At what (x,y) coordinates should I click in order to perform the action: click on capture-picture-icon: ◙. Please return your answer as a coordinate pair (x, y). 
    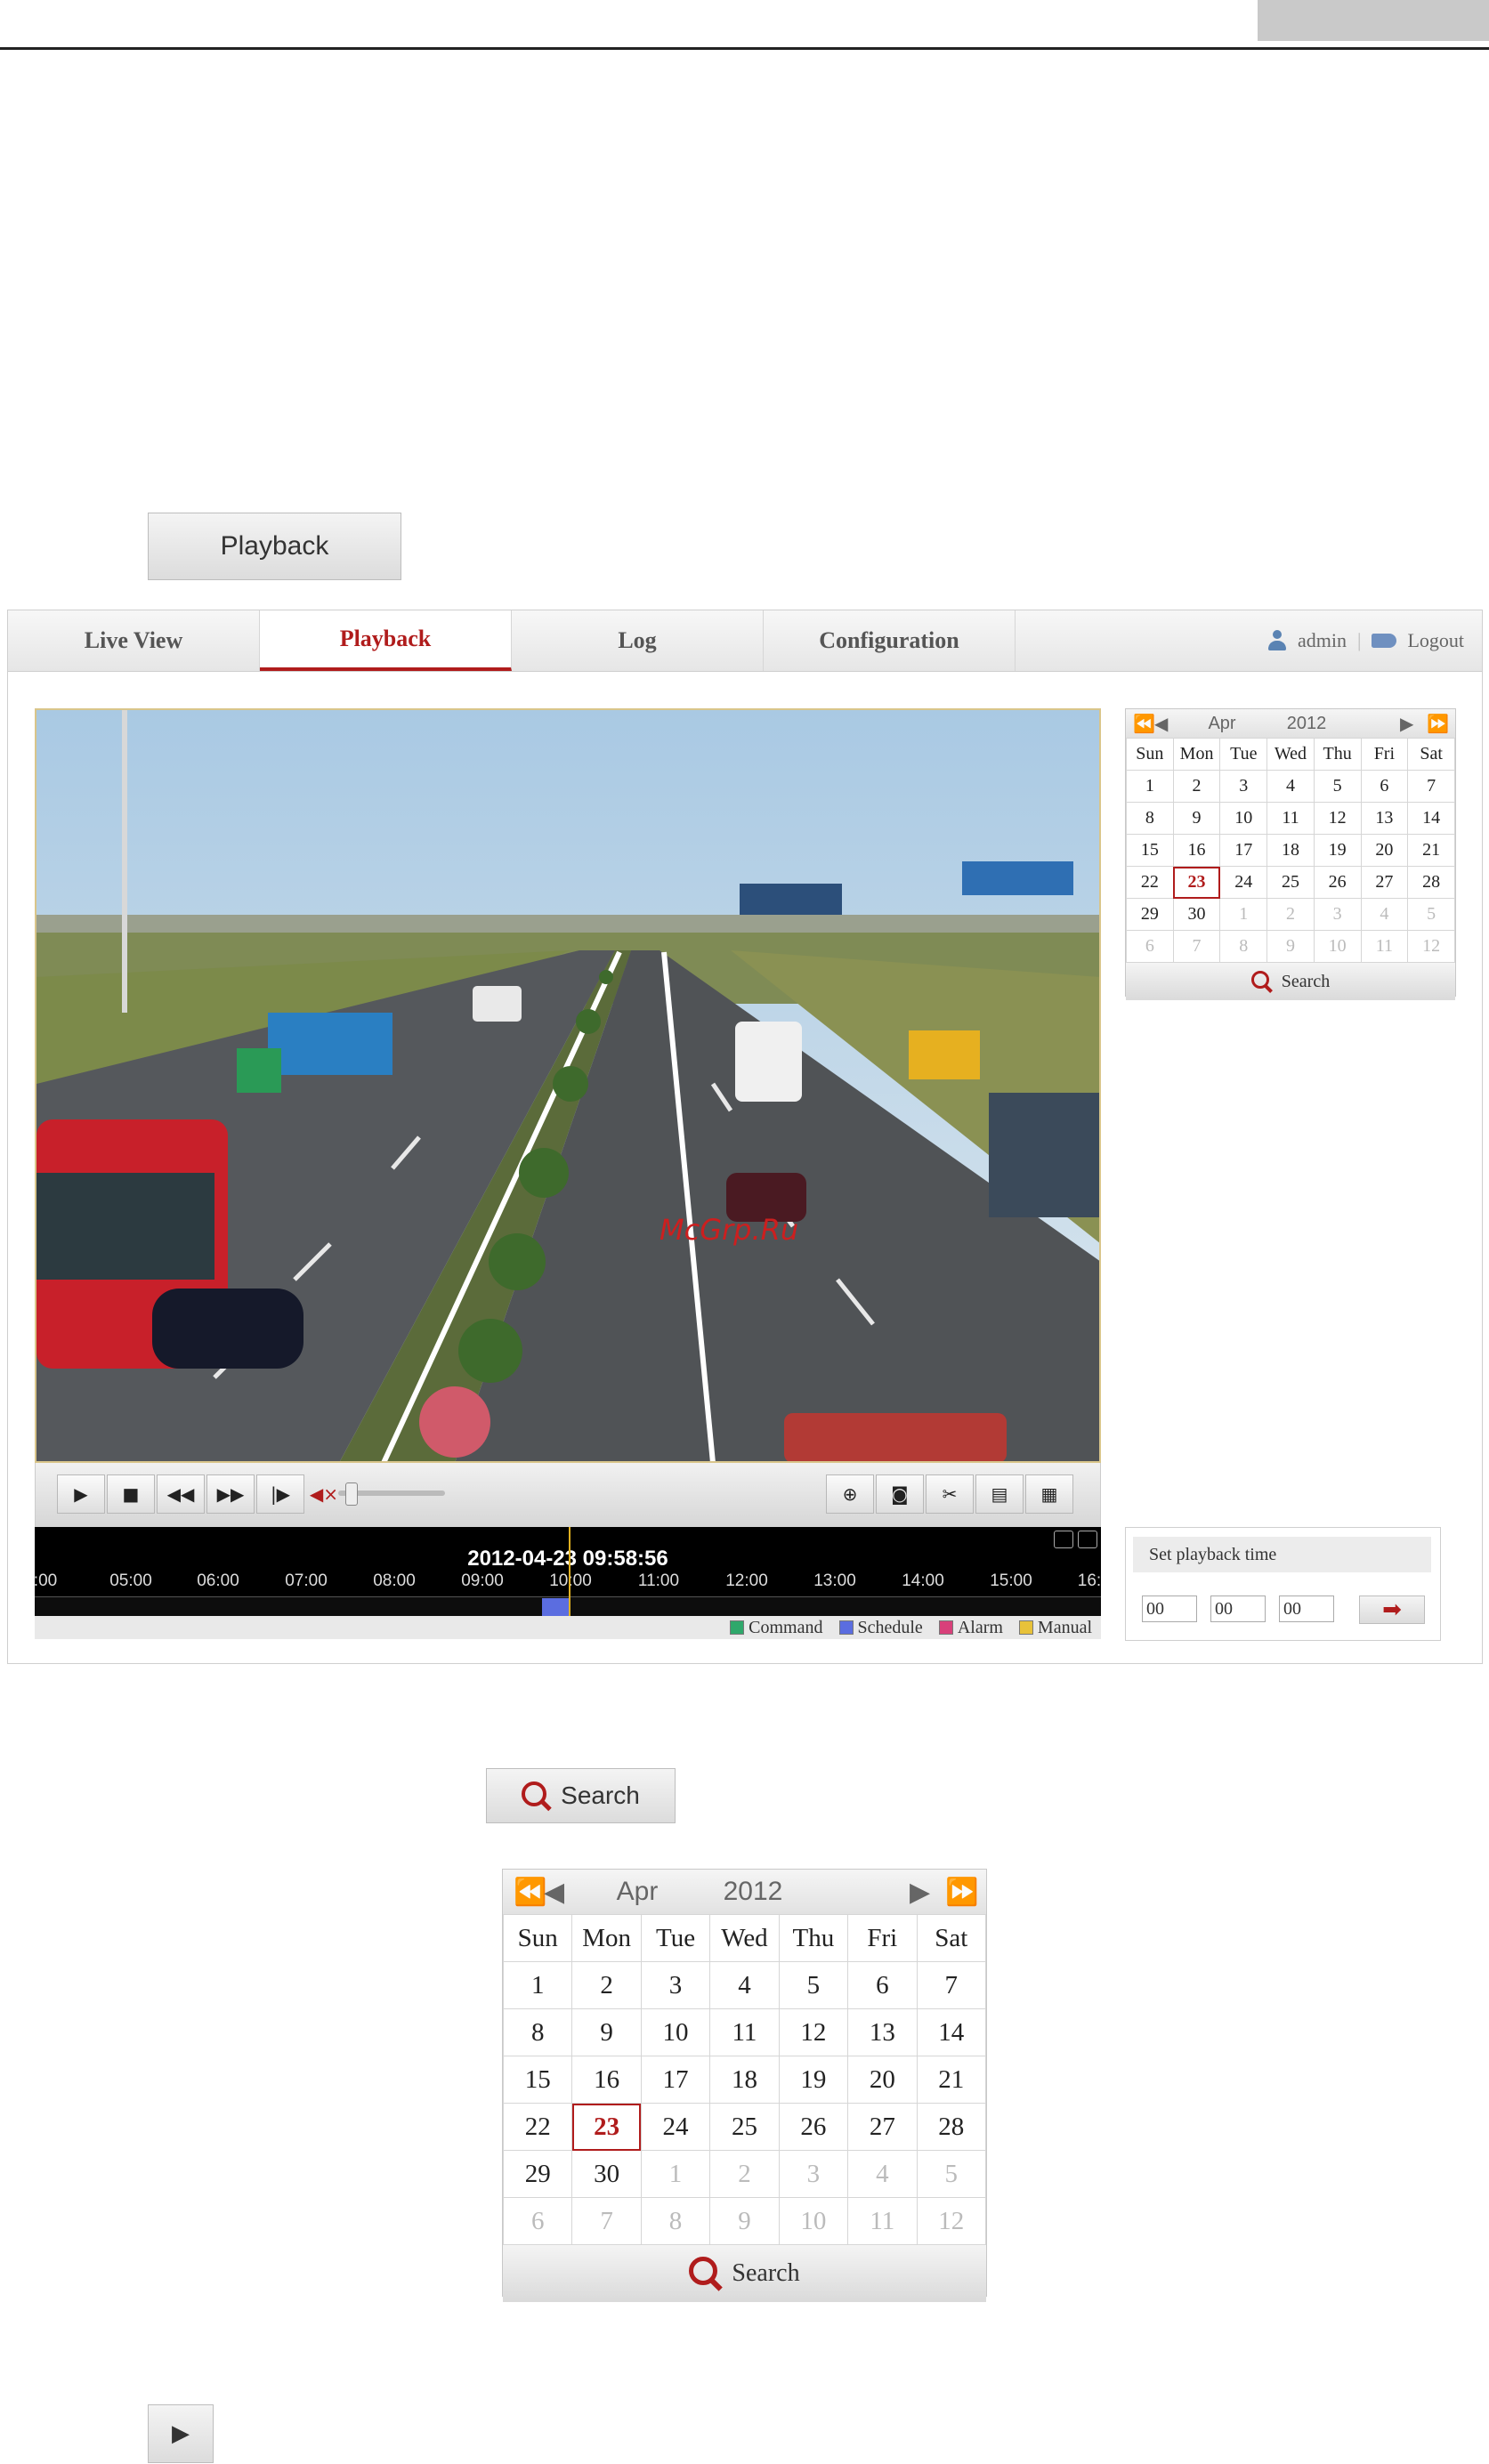
    Looking at the image, I should click on (900, 1494).